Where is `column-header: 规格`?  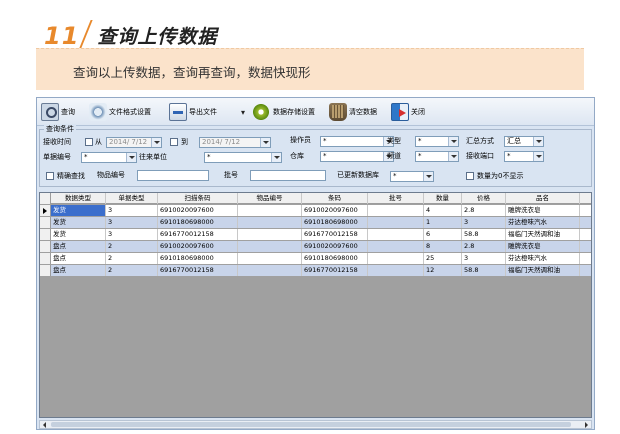 column-header: 规格 is located at coordinates (585, 198).